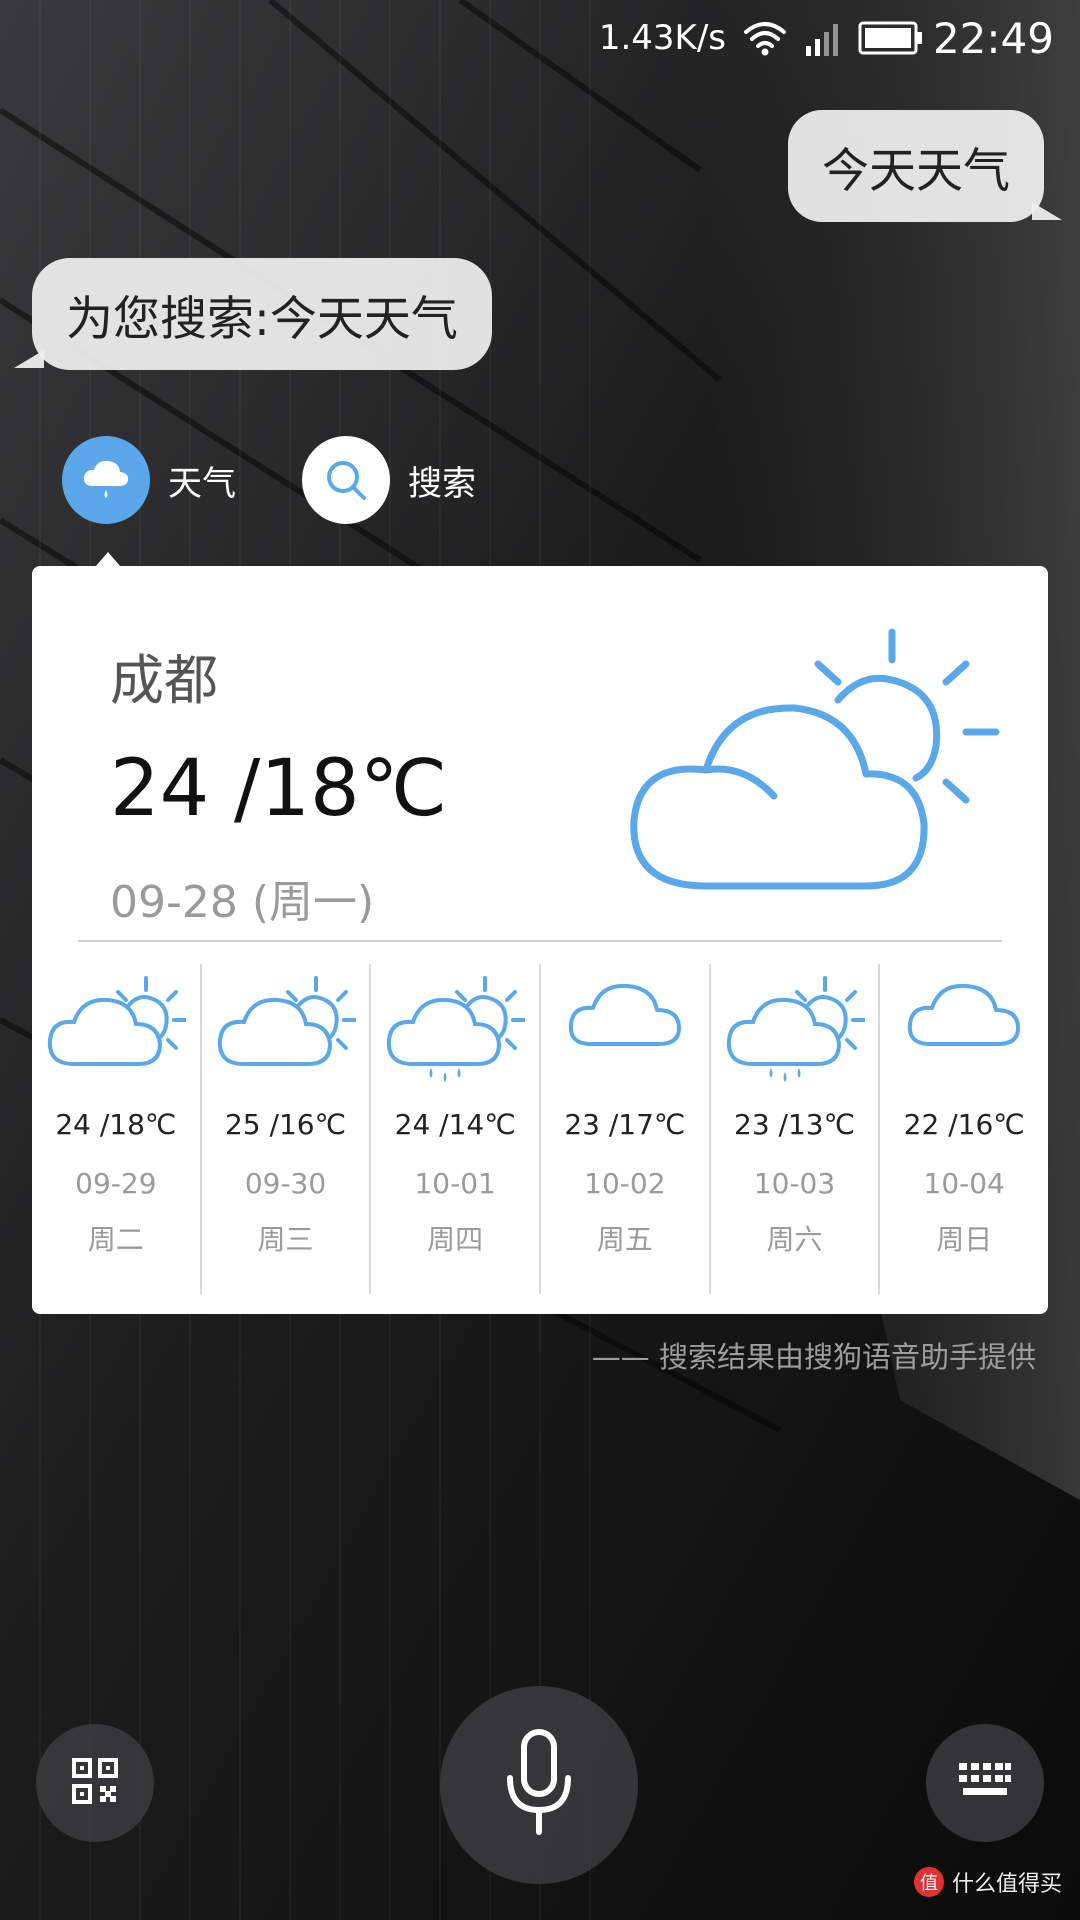 The image size is (1080, 1920). What do you see at coordinates (794, 1183) in the screenshot?
I see `forecast-date: 10-03` at bounding box center [794, 1183].